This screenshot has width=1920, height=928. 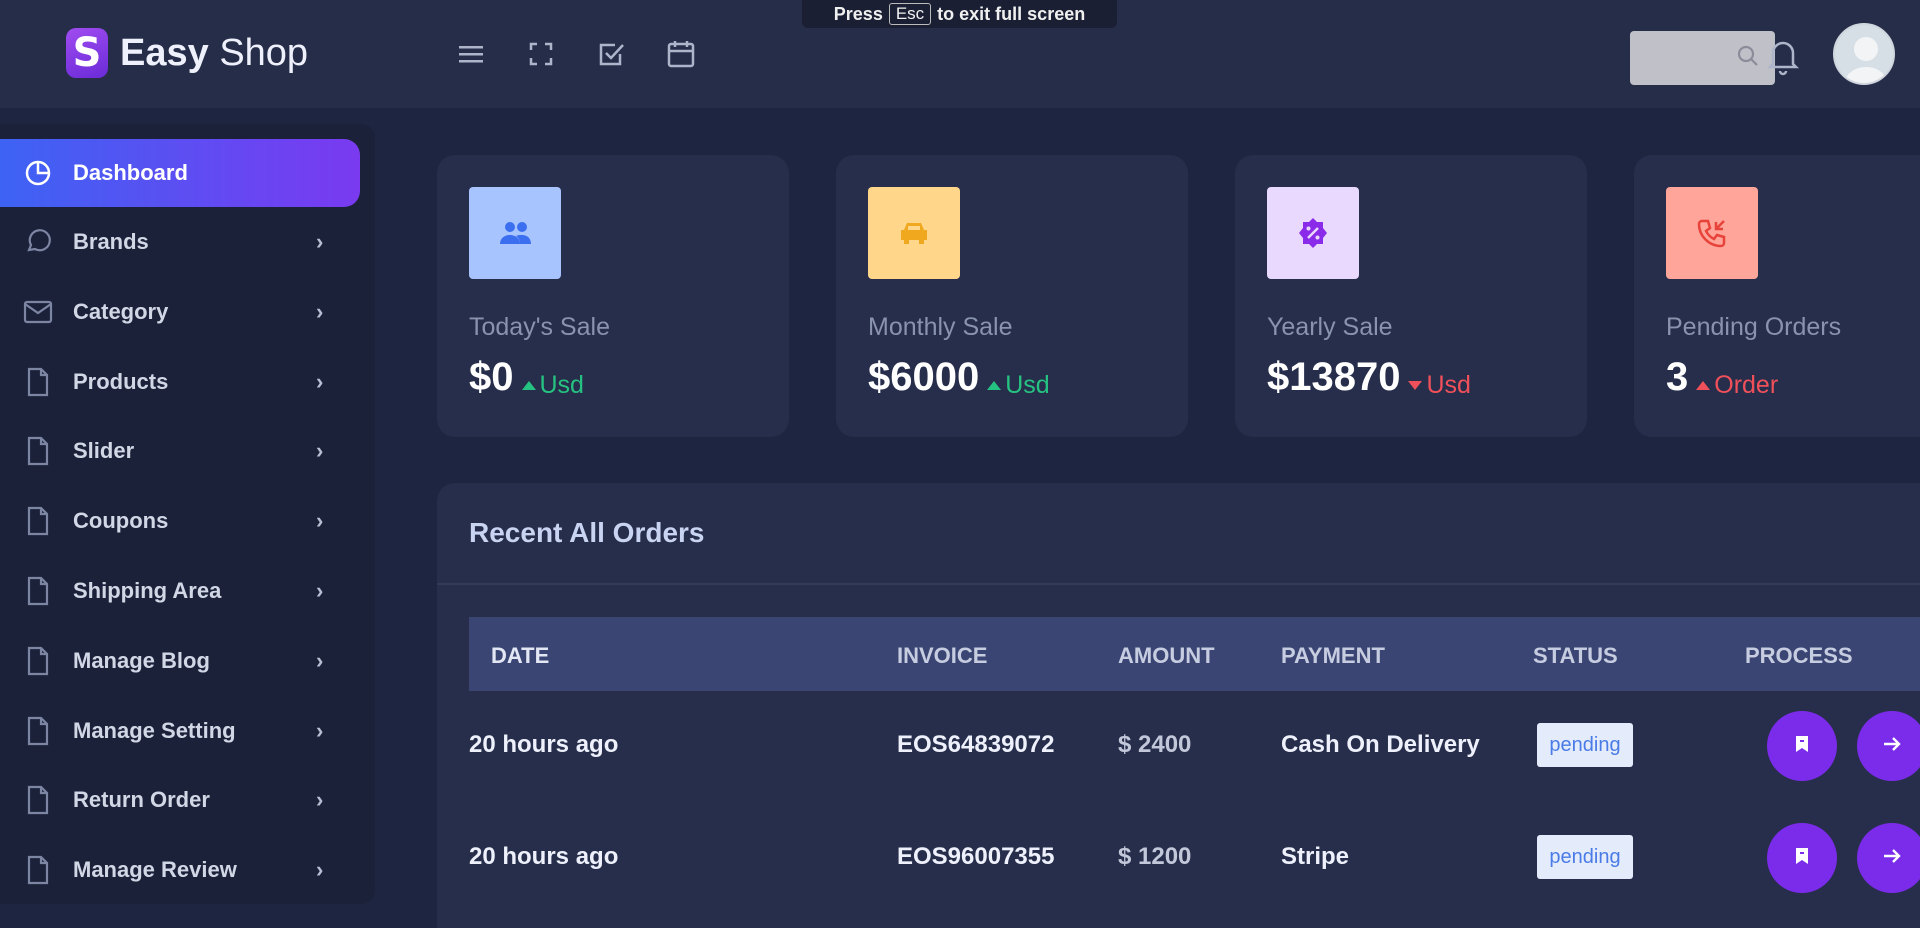 I want to click on bell-icon, so click(x=1783, y=56).